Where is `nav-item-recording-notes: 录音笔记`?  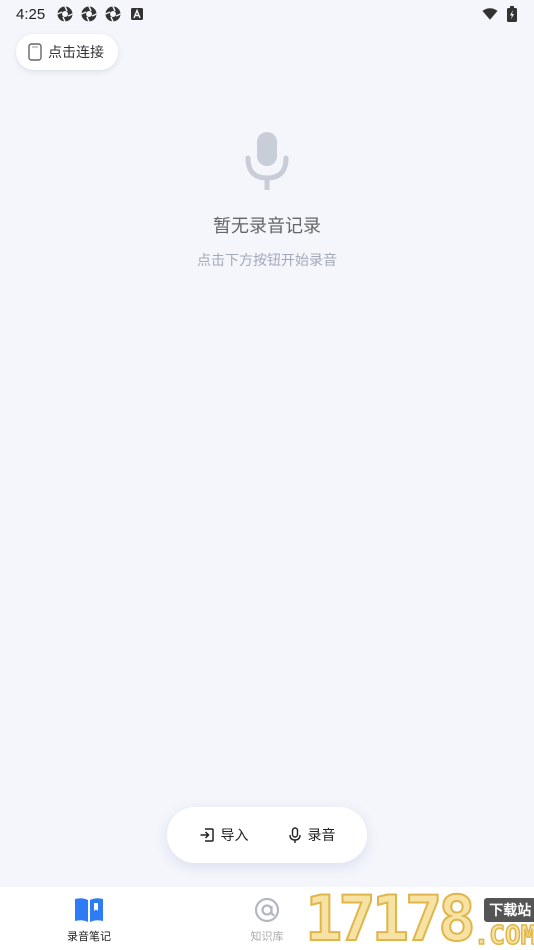 nav-item-recording-notes: 录音笔记 is located at coordinates (89, 918).